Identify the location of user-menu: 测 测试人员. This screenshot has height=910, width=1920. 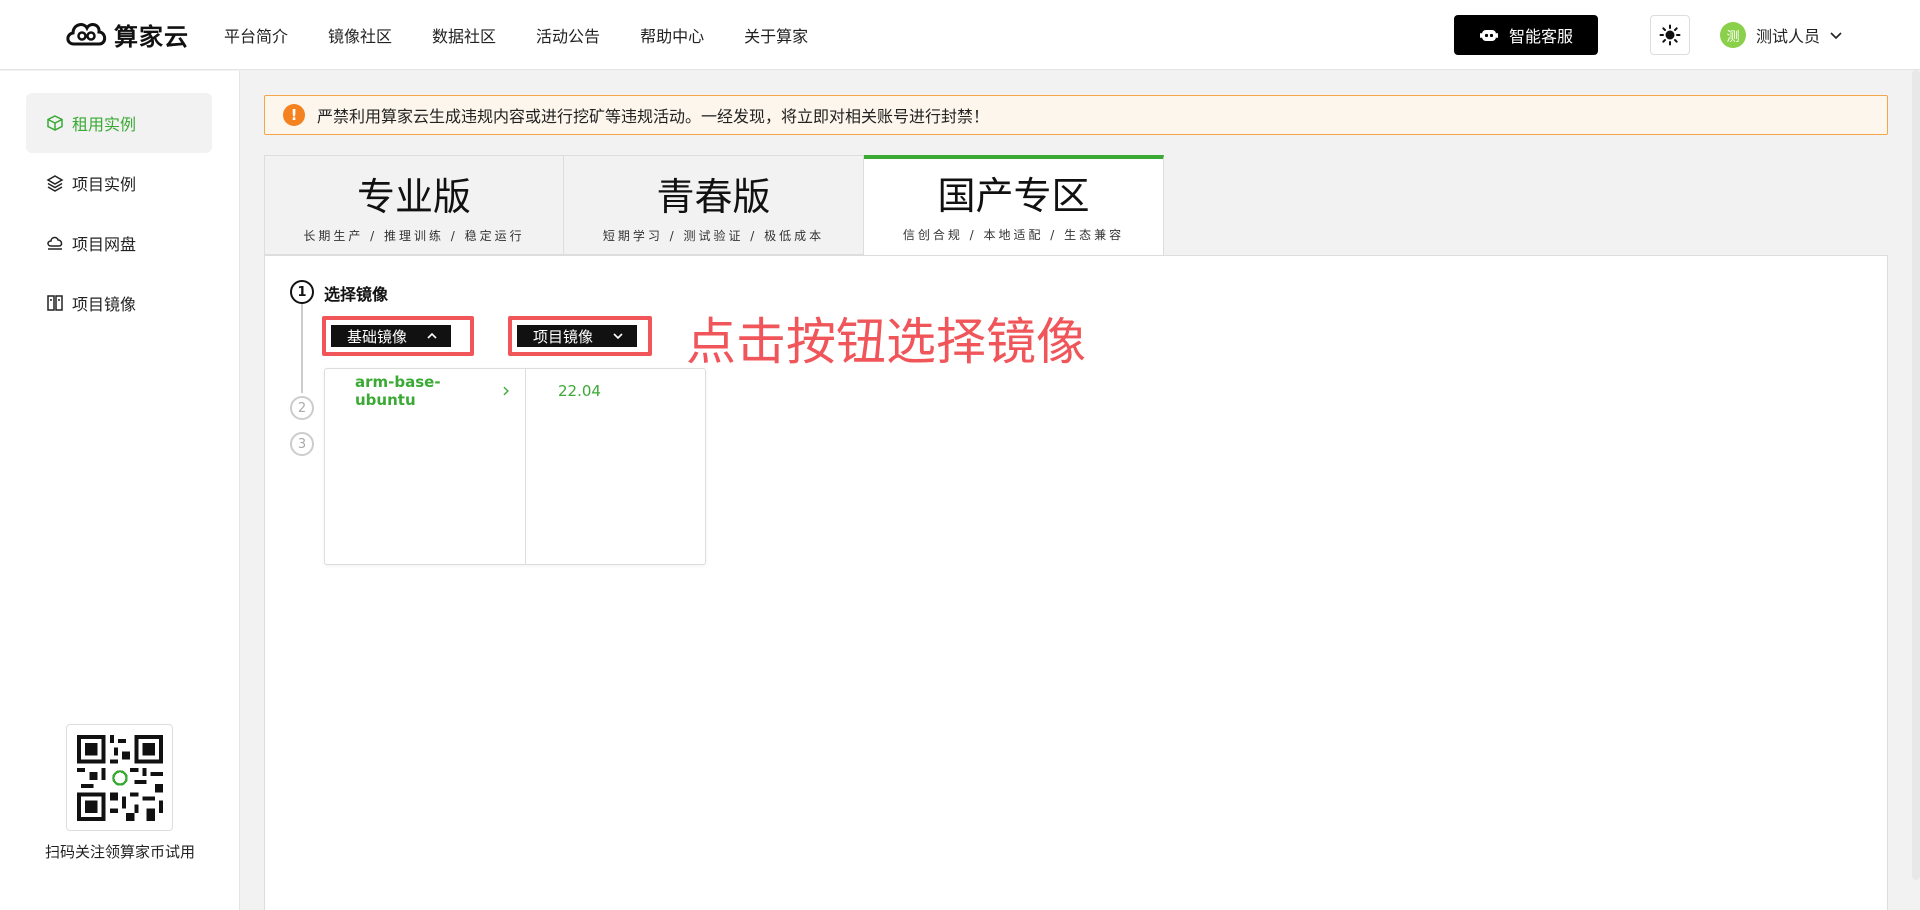
(1782, 35).